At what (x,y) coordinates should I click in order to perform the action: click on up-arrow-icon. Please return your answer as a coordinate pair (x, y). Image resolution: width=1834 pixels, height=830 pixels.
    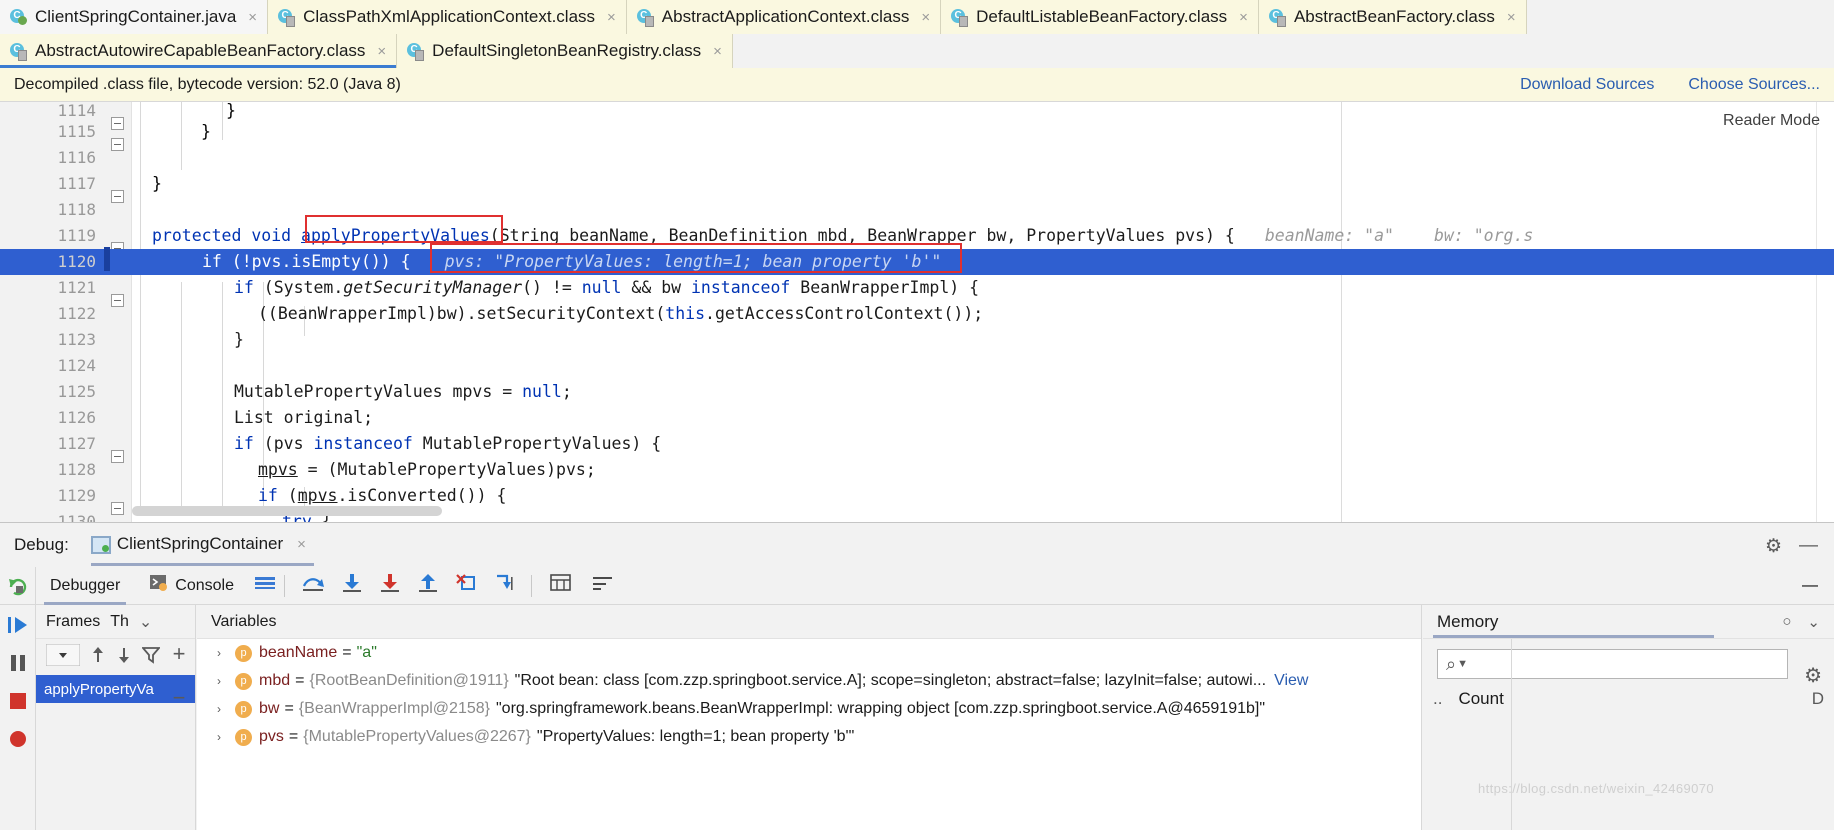
    Looking at the image, I should click on (98, 657).